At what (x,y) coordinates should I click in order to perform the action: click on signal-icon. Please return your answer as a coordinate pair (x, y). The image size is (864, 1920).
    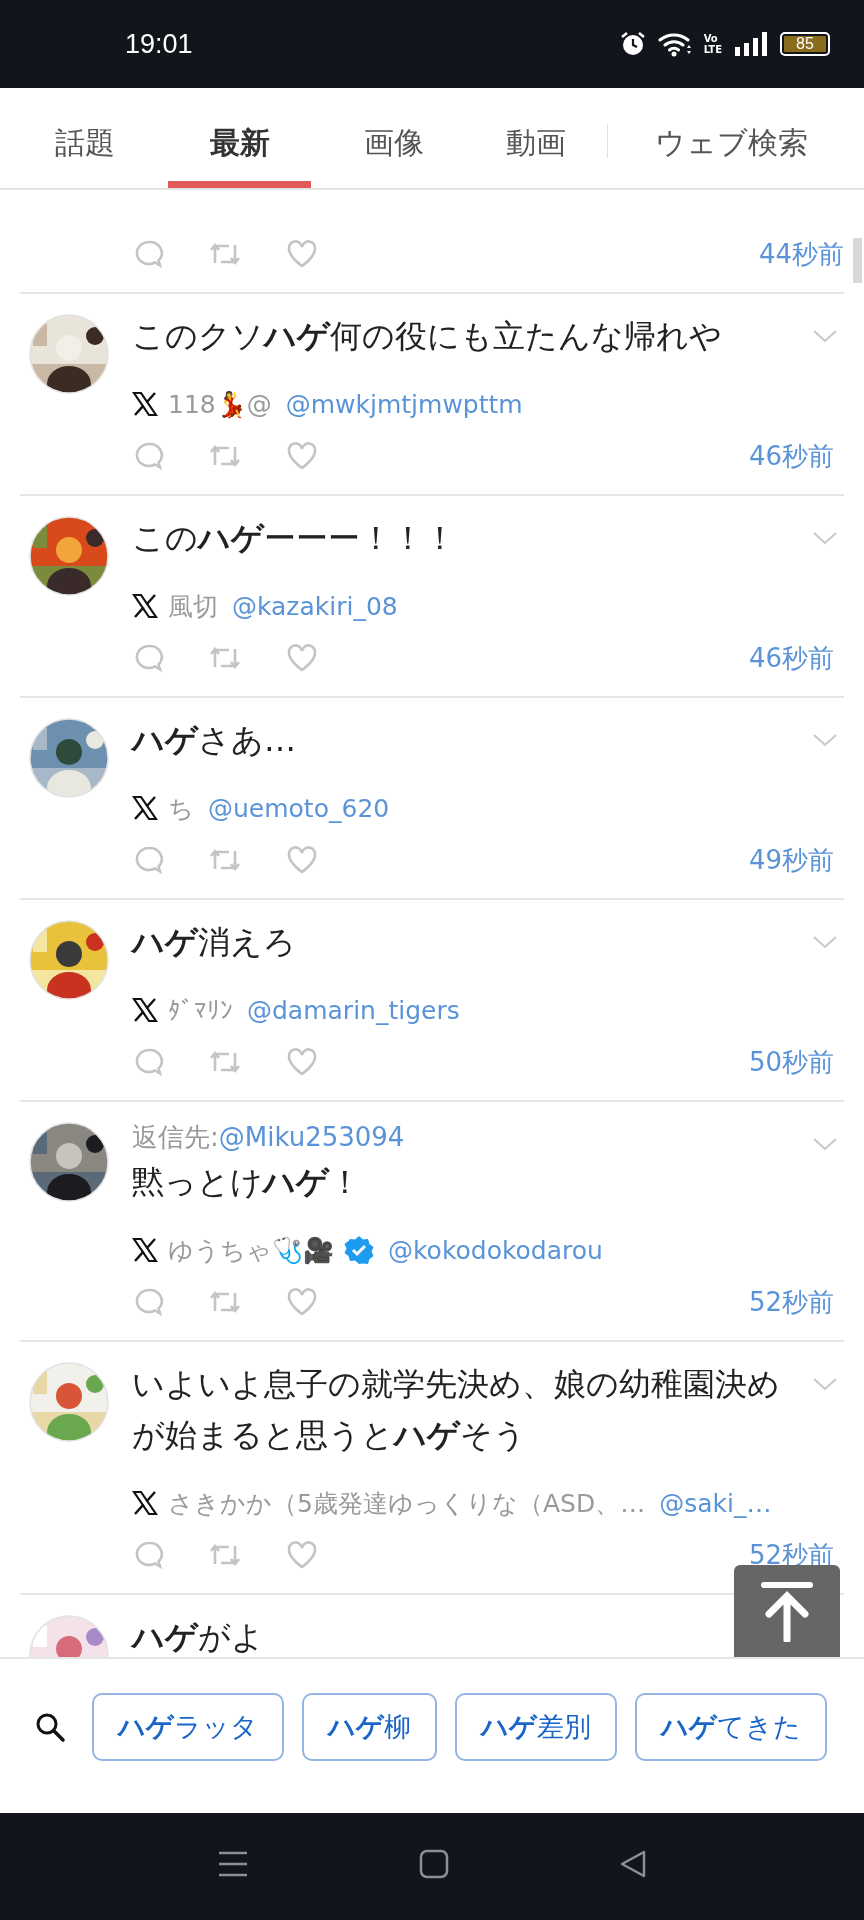
    Looking at the image, I should click on (751, 44).